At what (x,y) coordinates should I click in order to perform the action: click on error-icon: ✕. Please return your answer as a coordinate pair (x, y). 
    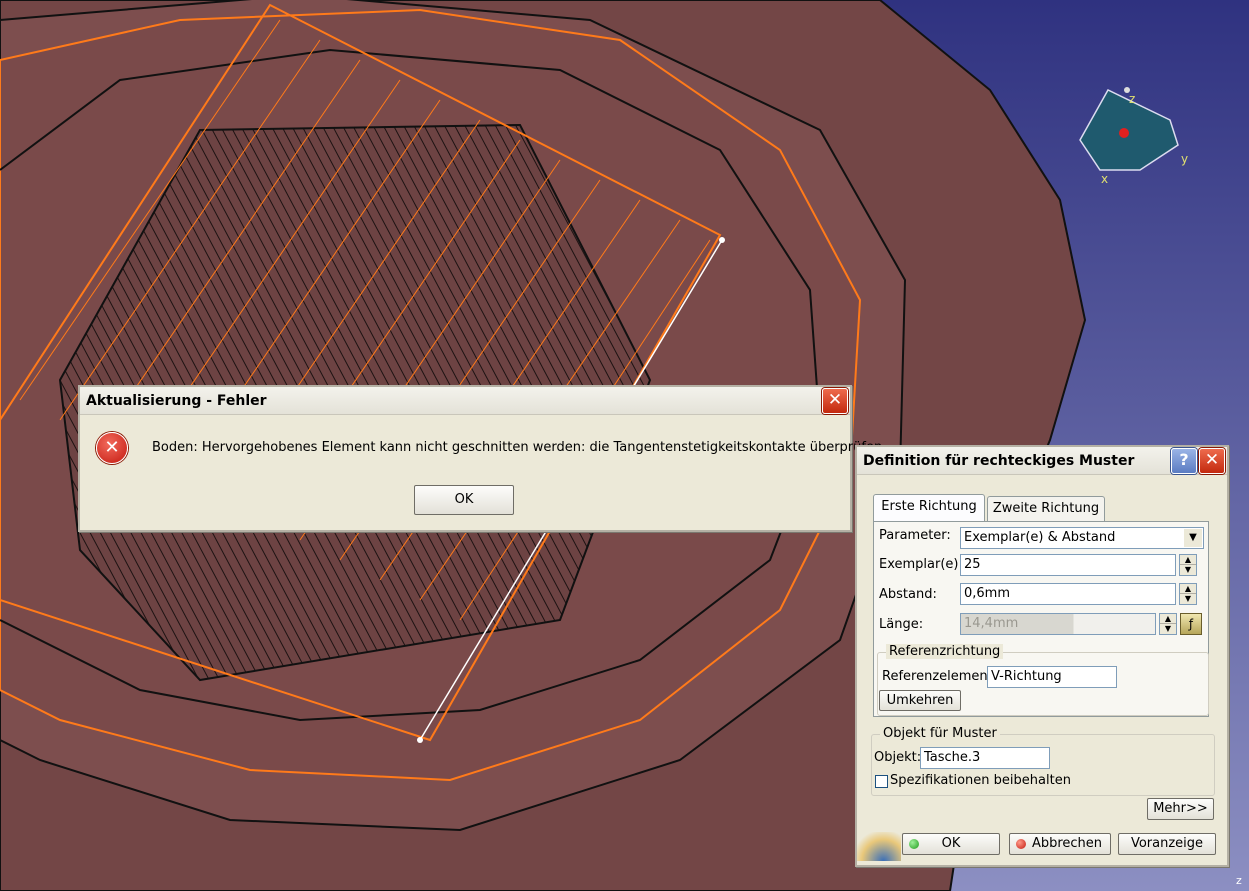
    Looking at the image, I should click on (112, 448).